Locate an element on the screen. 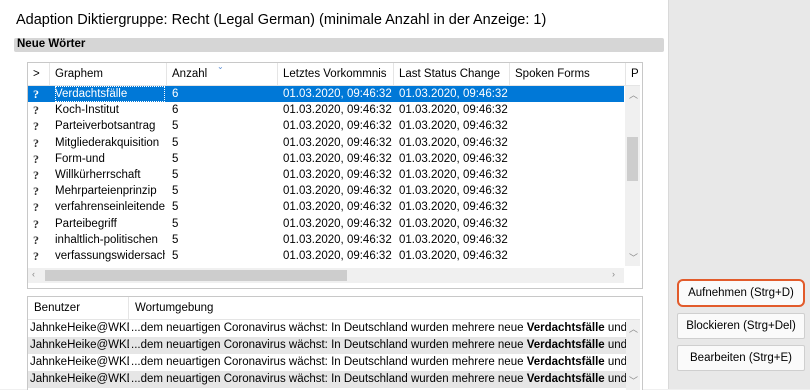  cell-graphem: Parteibegriff is located at coordinates (86, 223).